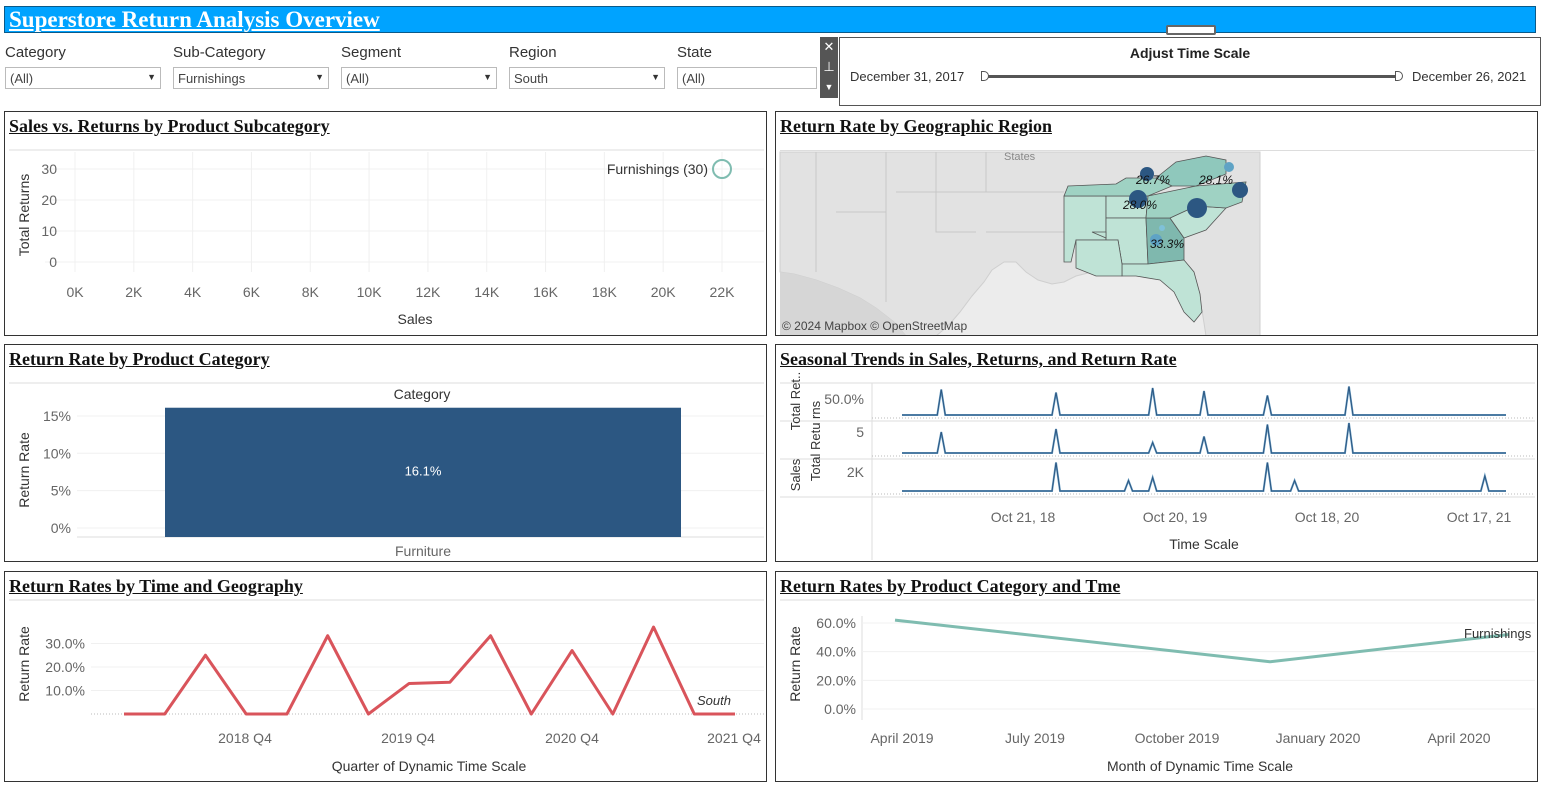 The width and height of the screenshot is (1543, 787). I want to click on data-point-label: Furnishings (30), so click(657, 169).